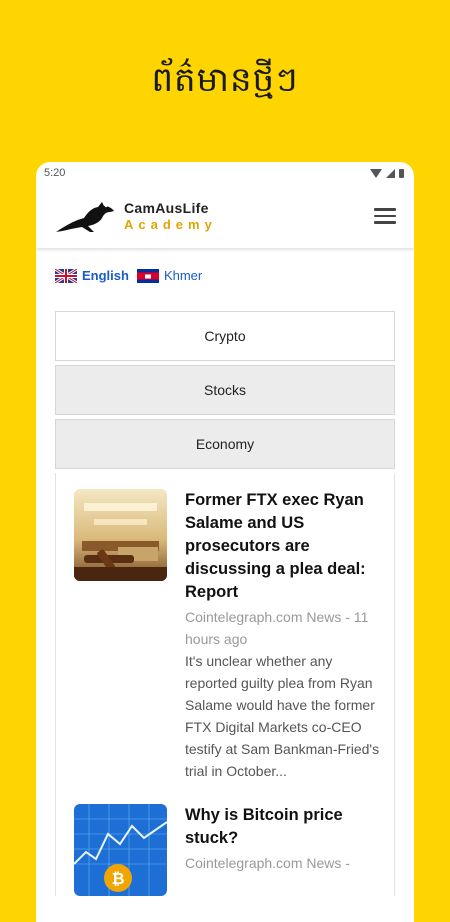 This screenshot has height=922, width=450. I want to click on news-source: Cointelegraph.com News - 11 hours ago, so click(277, 628).